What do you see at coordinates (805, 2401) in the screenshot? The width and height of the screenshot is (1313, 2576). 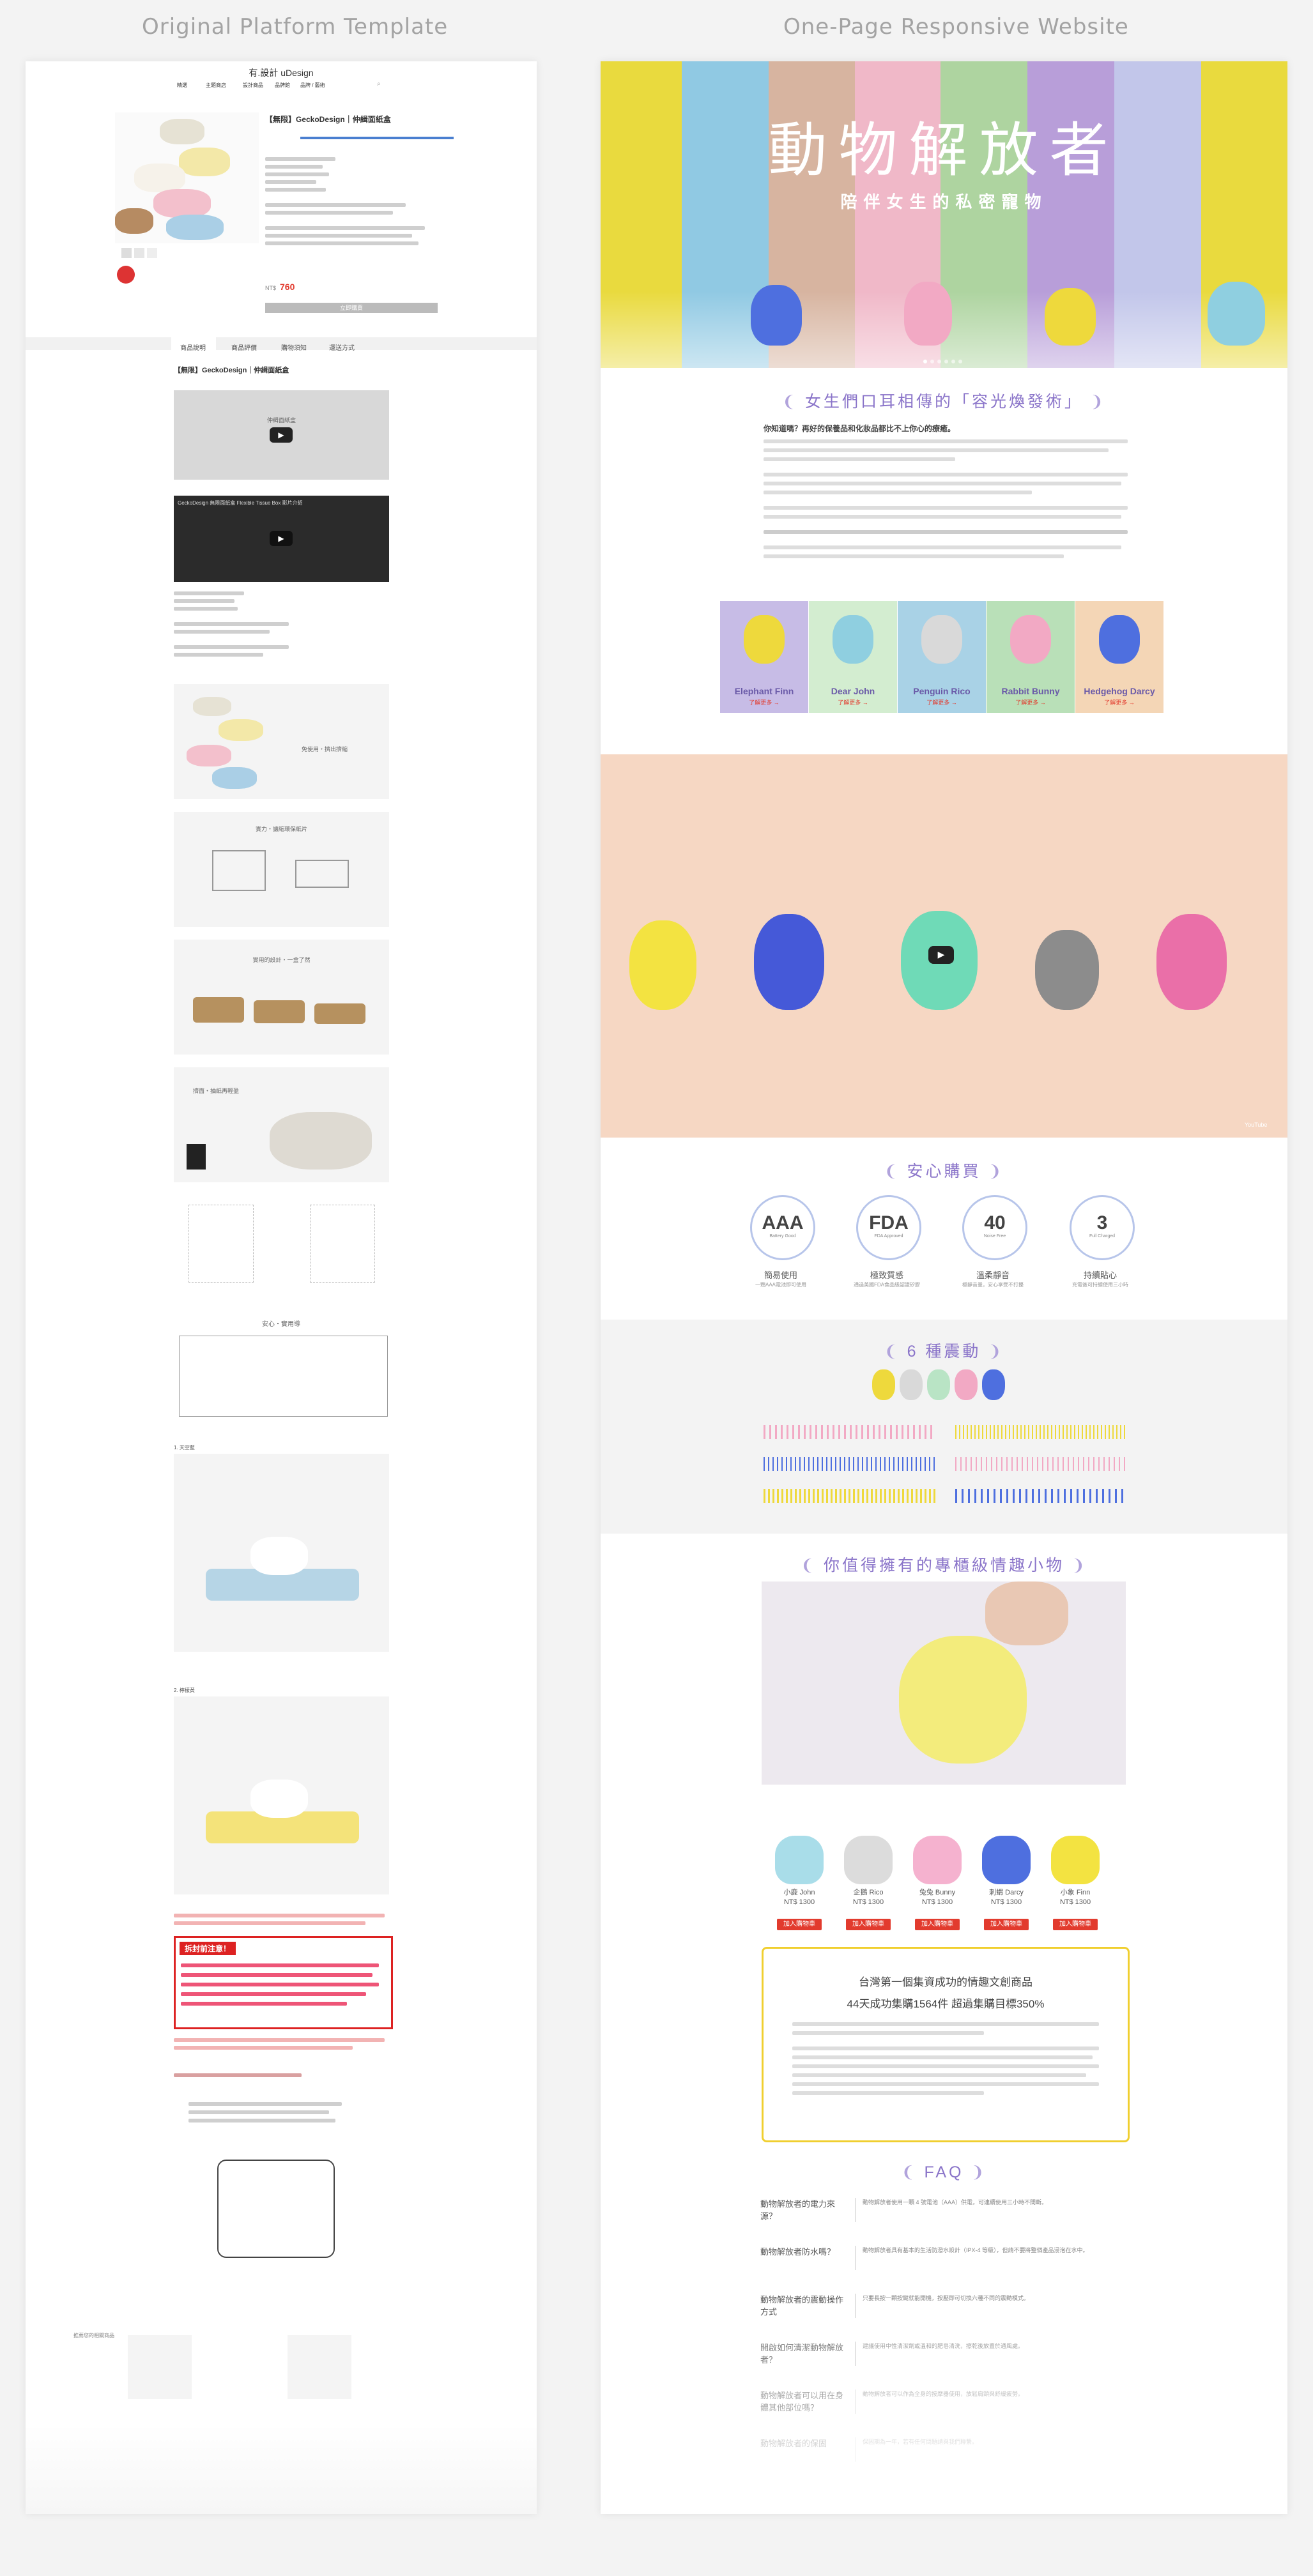 I see `faq-question: 動物解放者可以用在身體其他部位嗎？` at bounding box center [805, 2401].